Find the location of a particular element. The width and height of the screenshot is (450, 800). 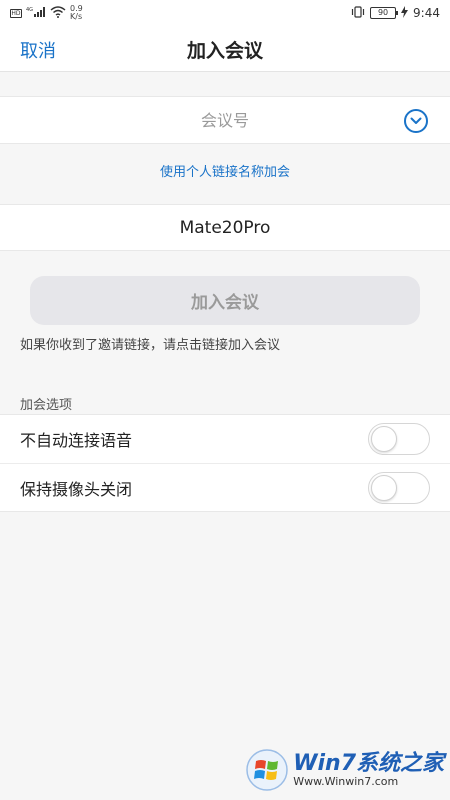

name-row is located at coordinates (225, 227).